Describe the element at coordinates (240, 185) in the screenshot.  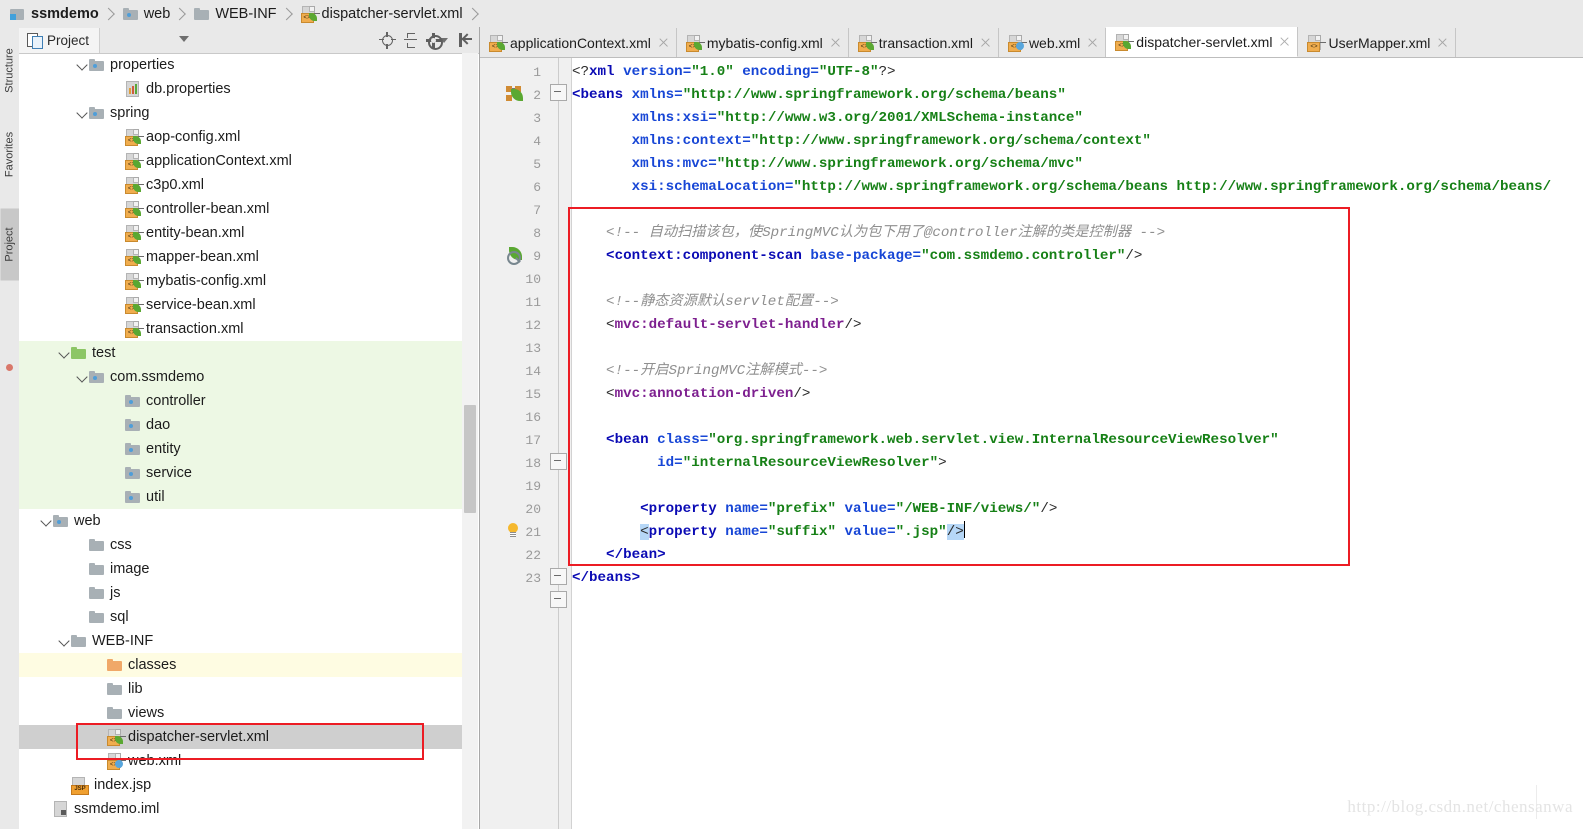
I see `tree-row-c3p0-xml: <> c3p0.xml` at that location.